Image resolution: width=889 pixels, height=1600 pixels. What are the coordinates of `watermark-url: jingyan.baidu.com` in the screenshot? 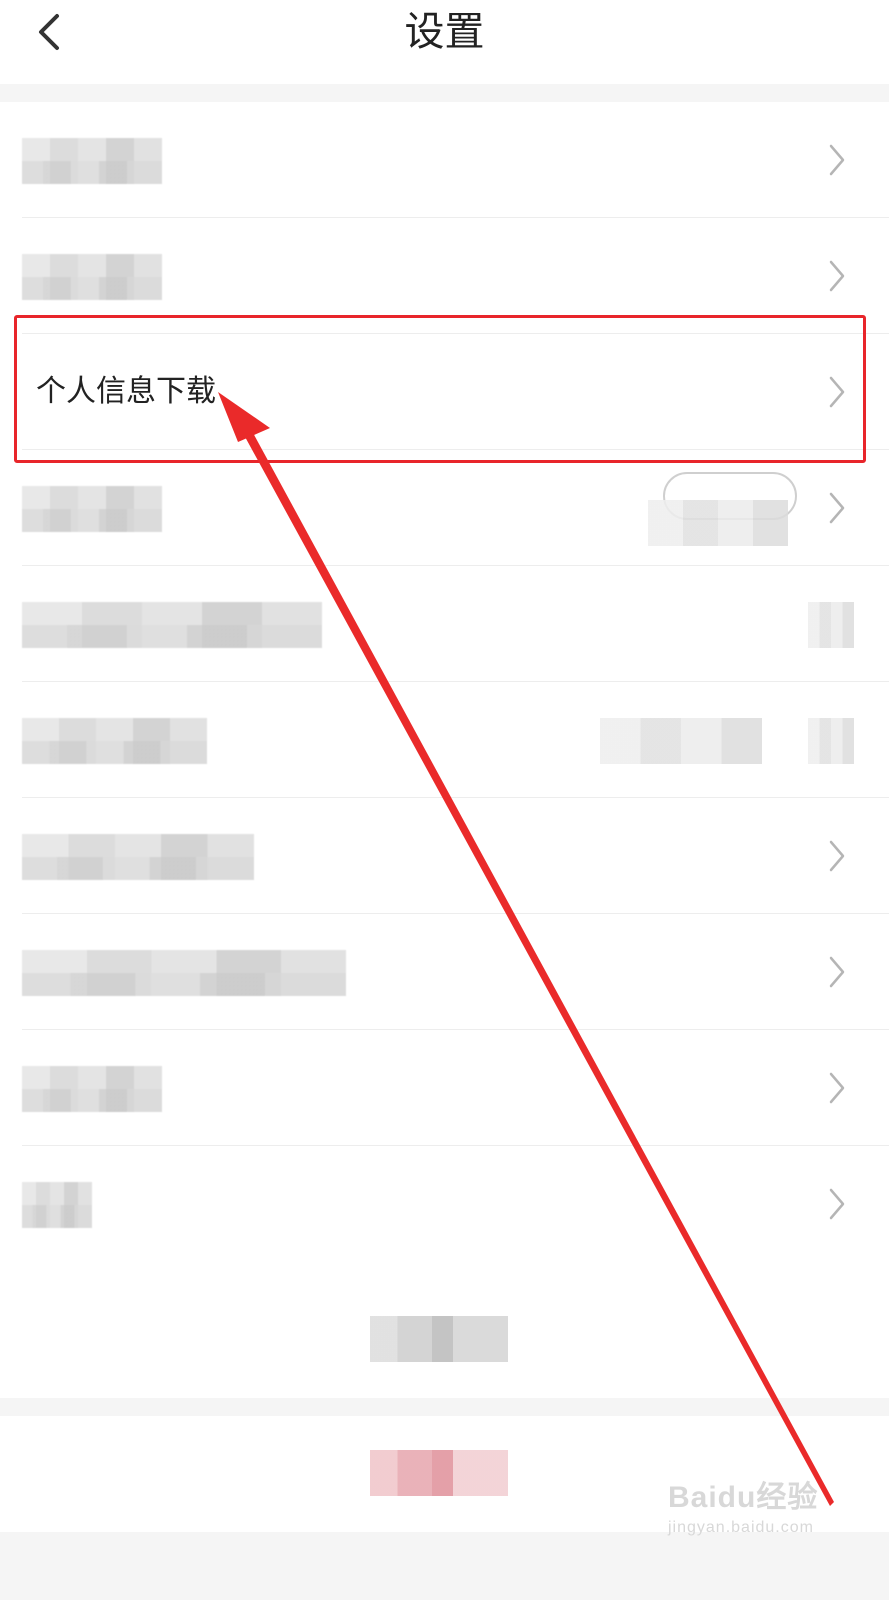 It's located at (741, 1527).